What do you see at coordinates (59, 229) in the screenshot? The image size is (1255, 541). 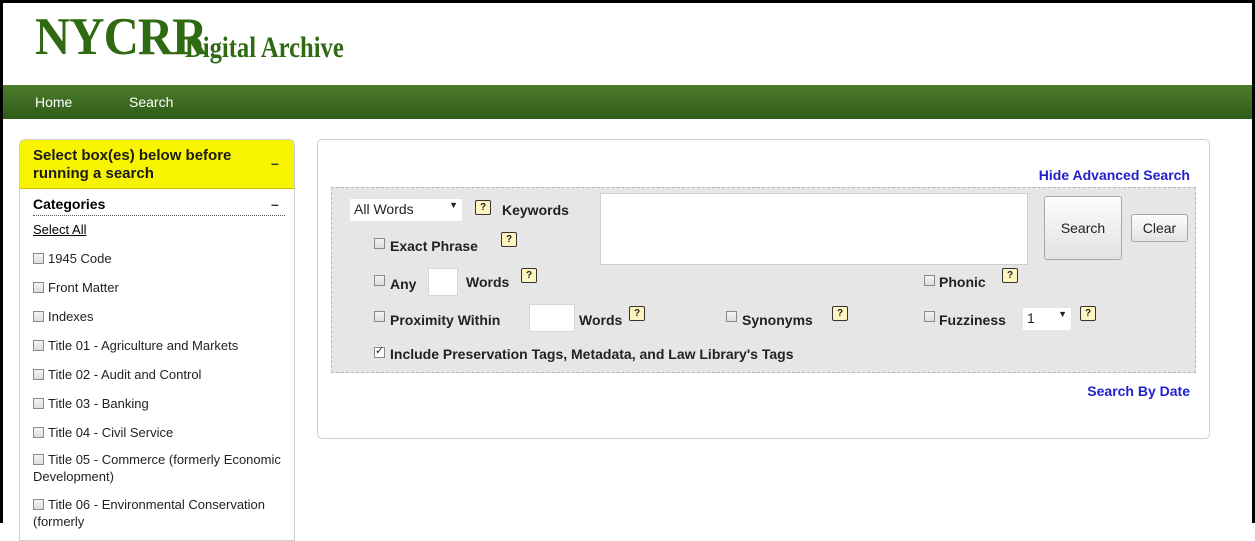 I see `select-all-link: Select All` at bounding box center [59, 229].